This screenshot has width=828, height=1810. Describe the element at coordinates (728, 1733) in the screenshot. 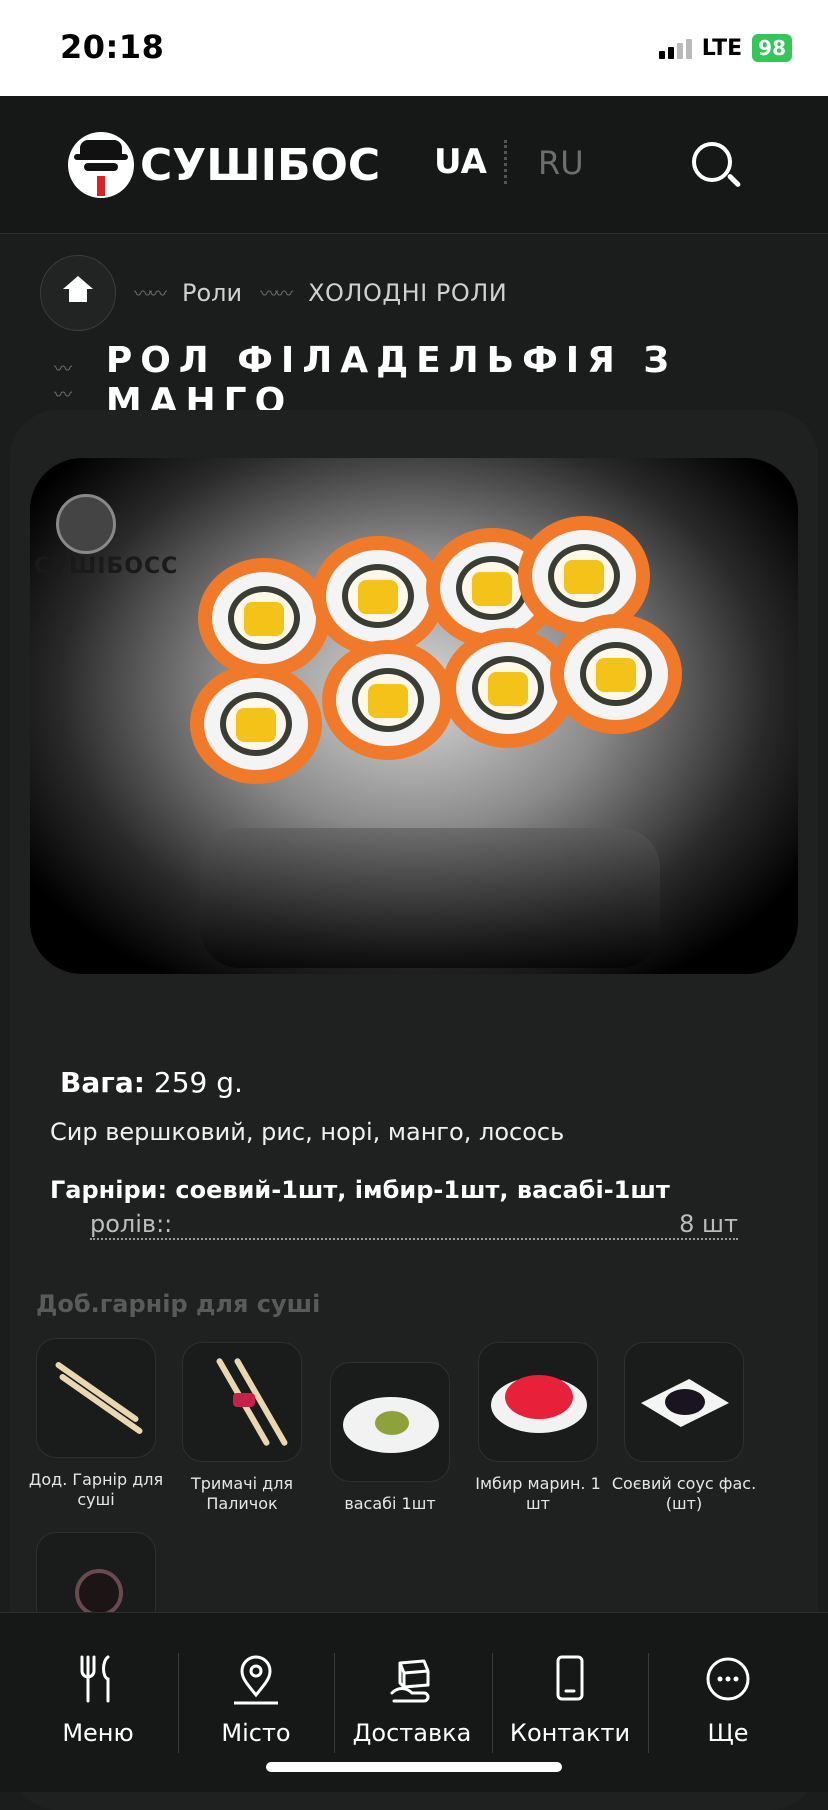

I see `nav-label: Ще` at that location.